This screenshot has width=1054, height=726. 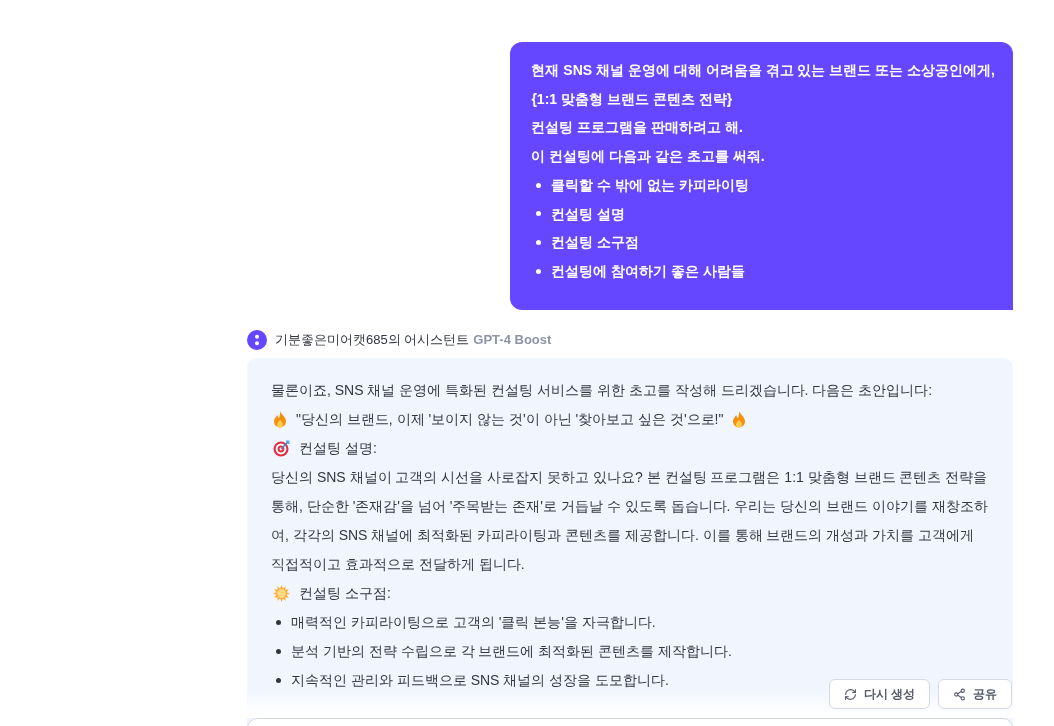 What do you see at coordinates (510, 419) in the screenshot?
I see `quote-text: "당신의 브랜드, 이제 '보이지 않는 것'이 아닌 '찾아보고 싶은 것'으로!"` at bounding box center [510, 419].